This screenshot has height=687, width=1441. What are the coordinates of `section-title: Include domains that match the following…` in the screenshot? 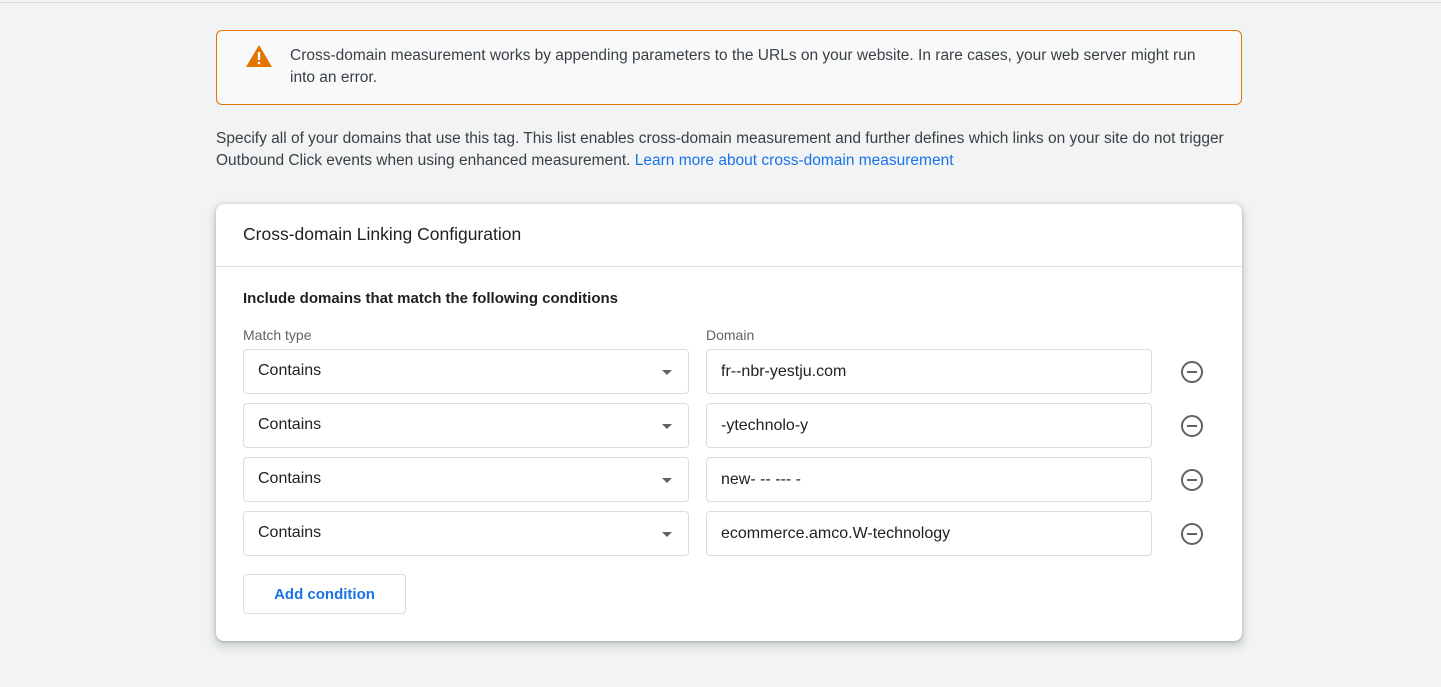 It's located at (431, 298).